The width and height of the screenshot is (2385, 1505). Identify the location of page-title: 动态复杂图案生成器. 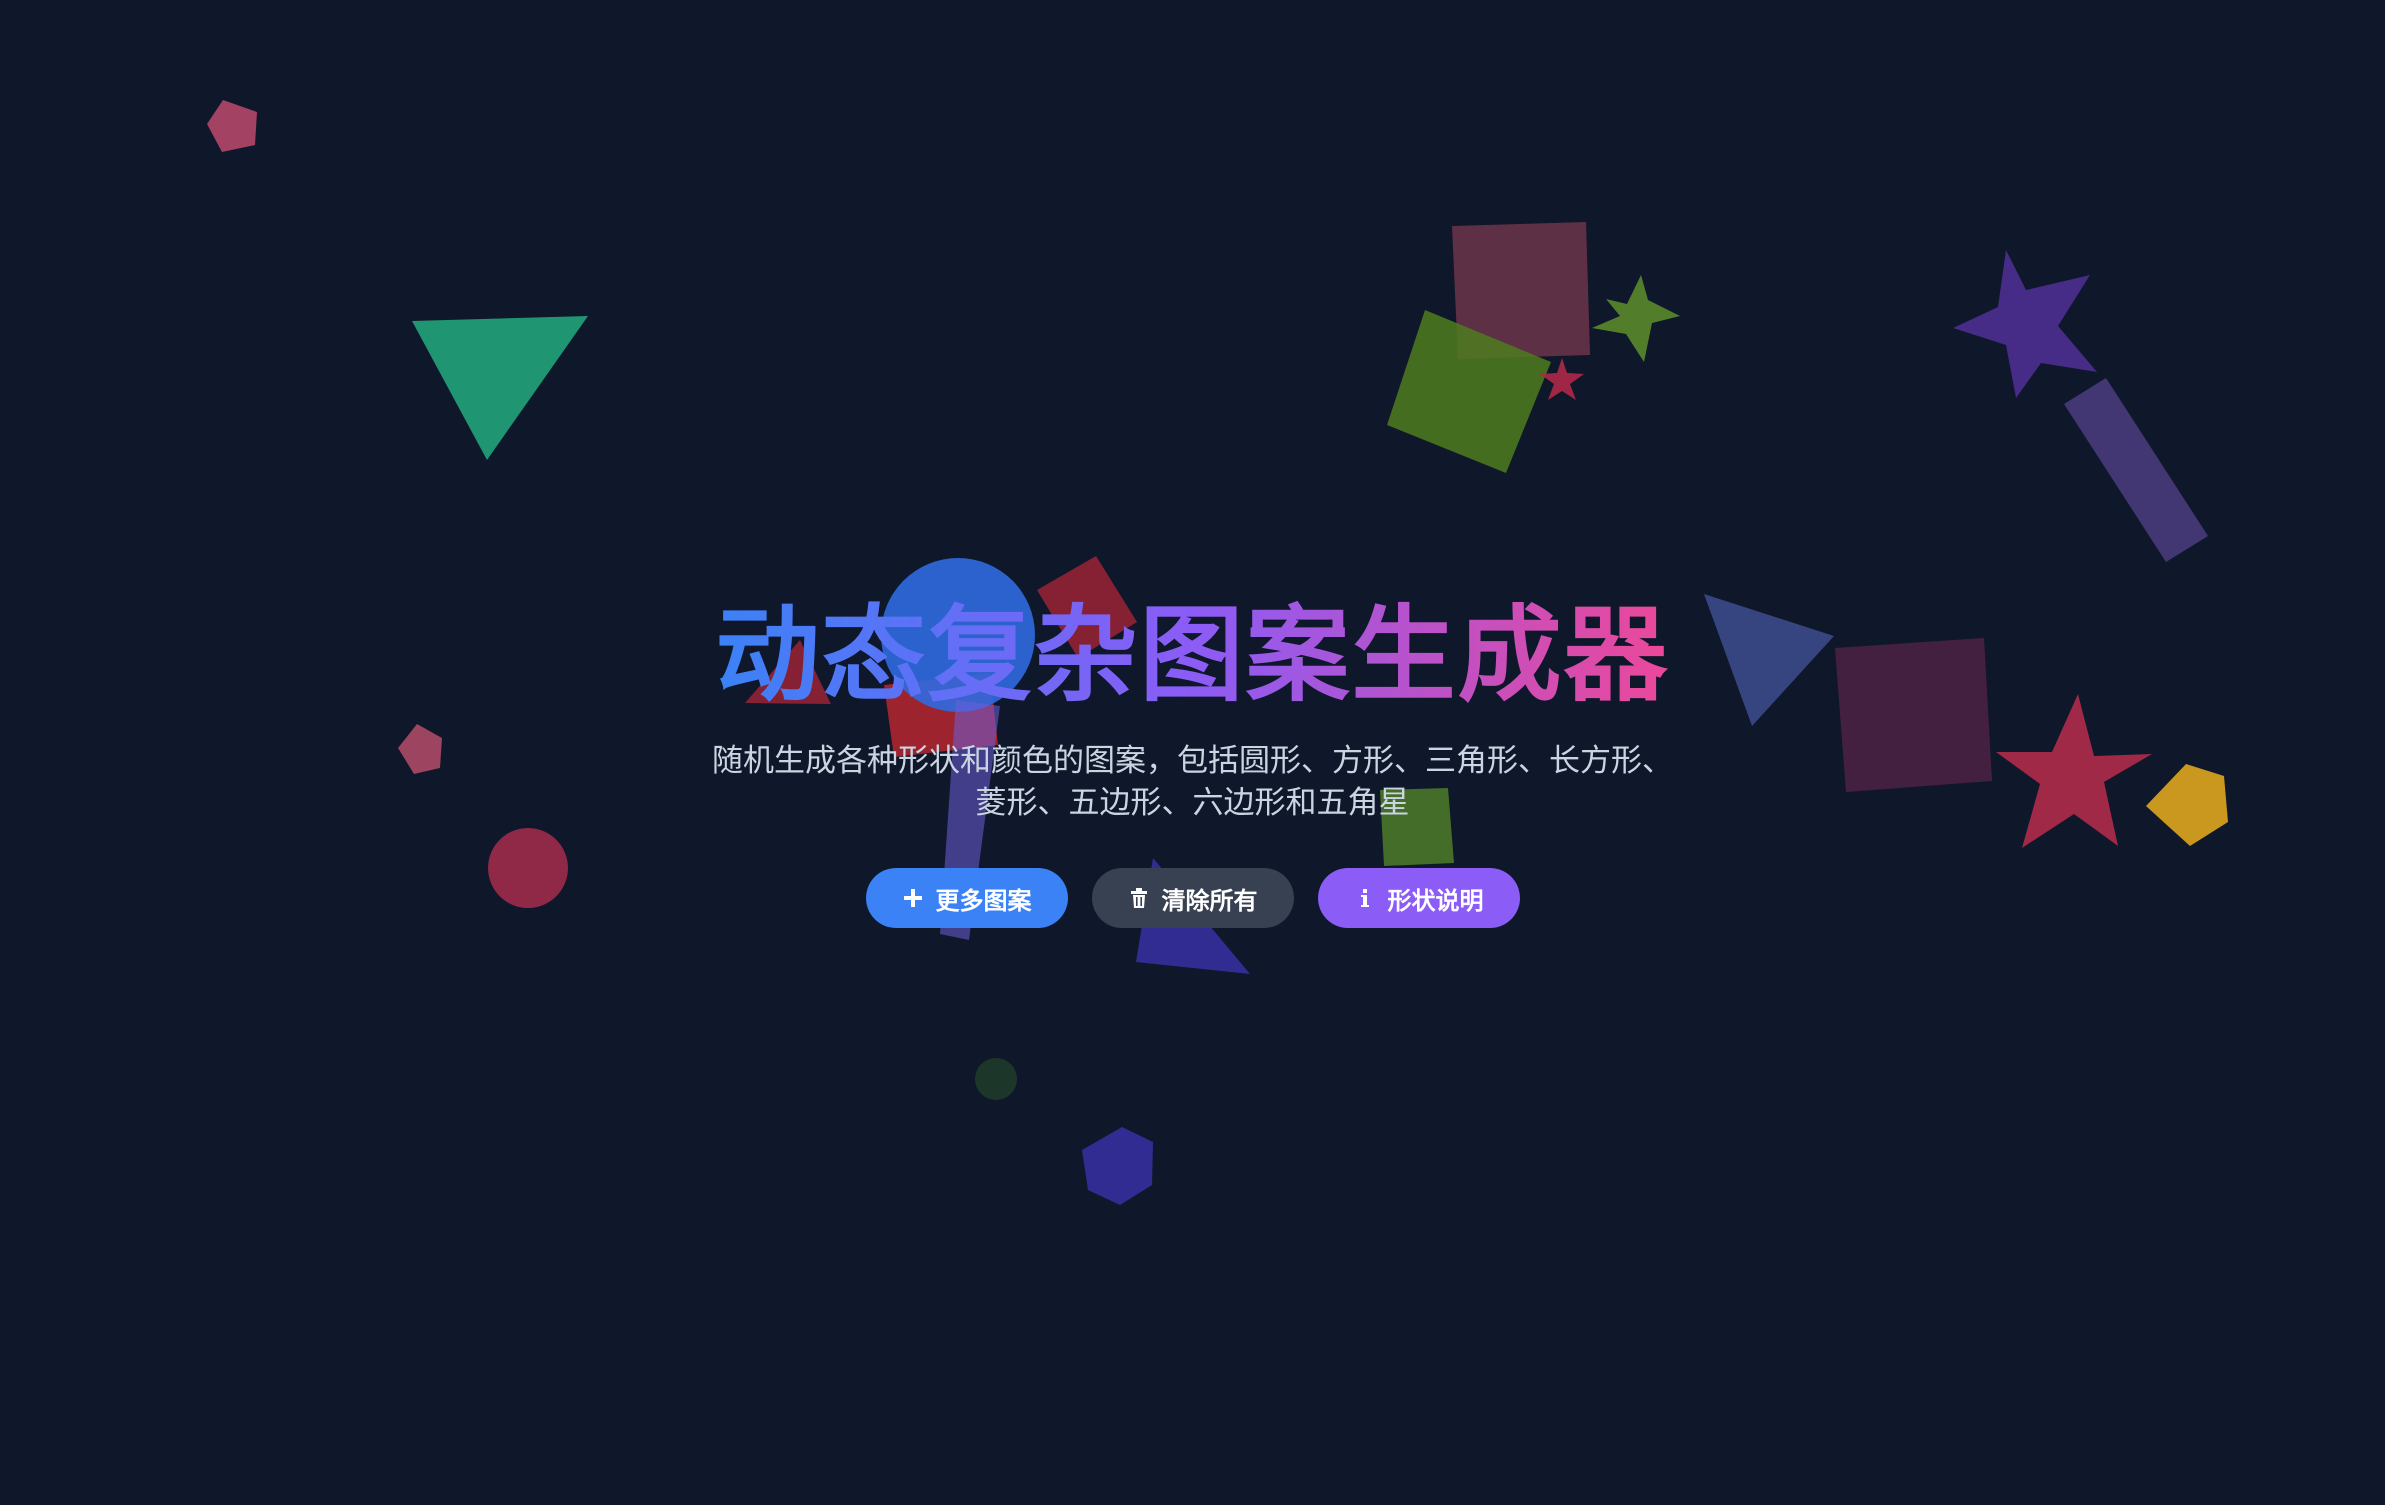
(1192, 655).